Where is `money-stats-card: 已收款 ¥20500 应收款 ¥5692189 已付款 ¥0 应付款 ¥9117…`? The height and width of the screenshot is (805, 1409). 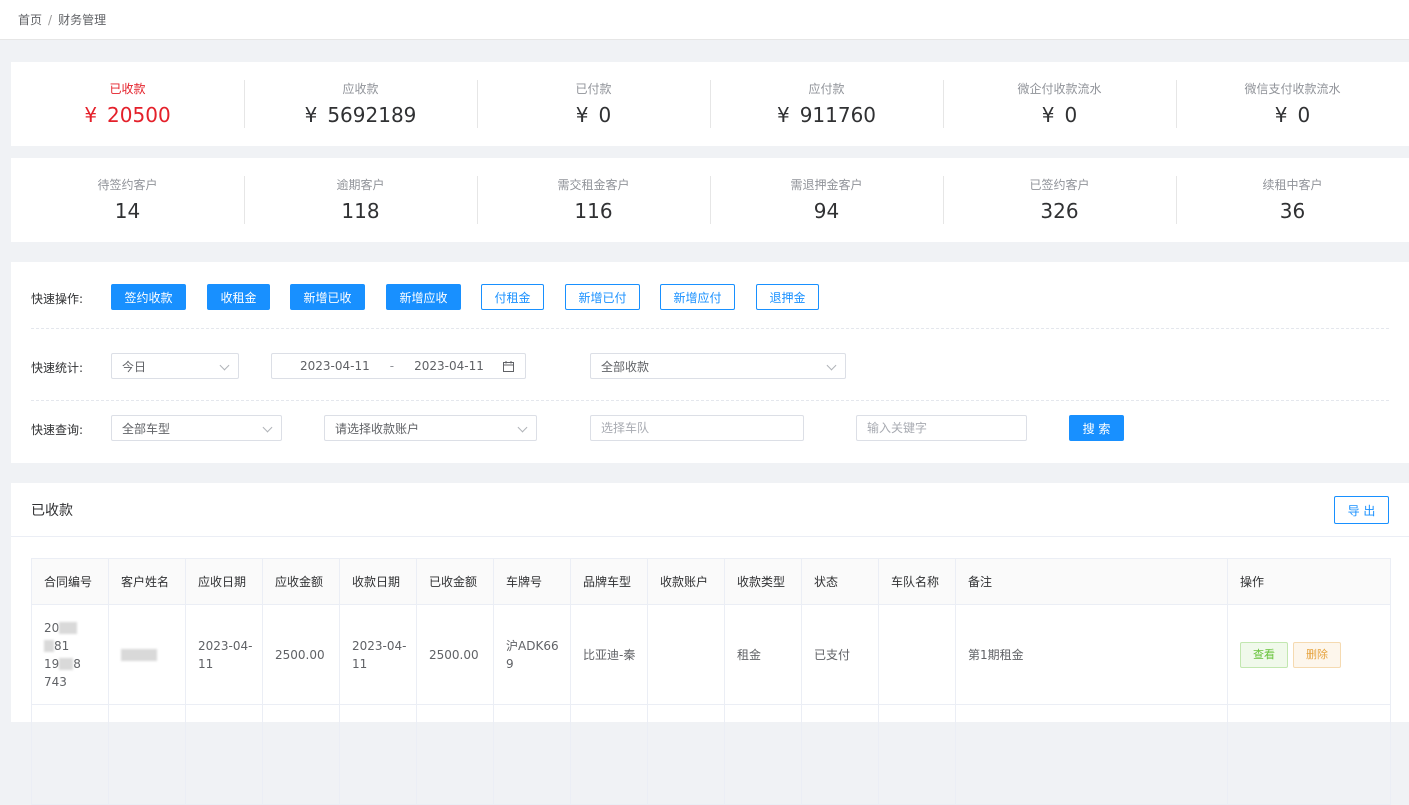 money-stats-card: 已收款 ¥20500 应收款 ¥5692189 已付款 ¥0 应付款 ¥9117… is located at coordinates (710, 104).